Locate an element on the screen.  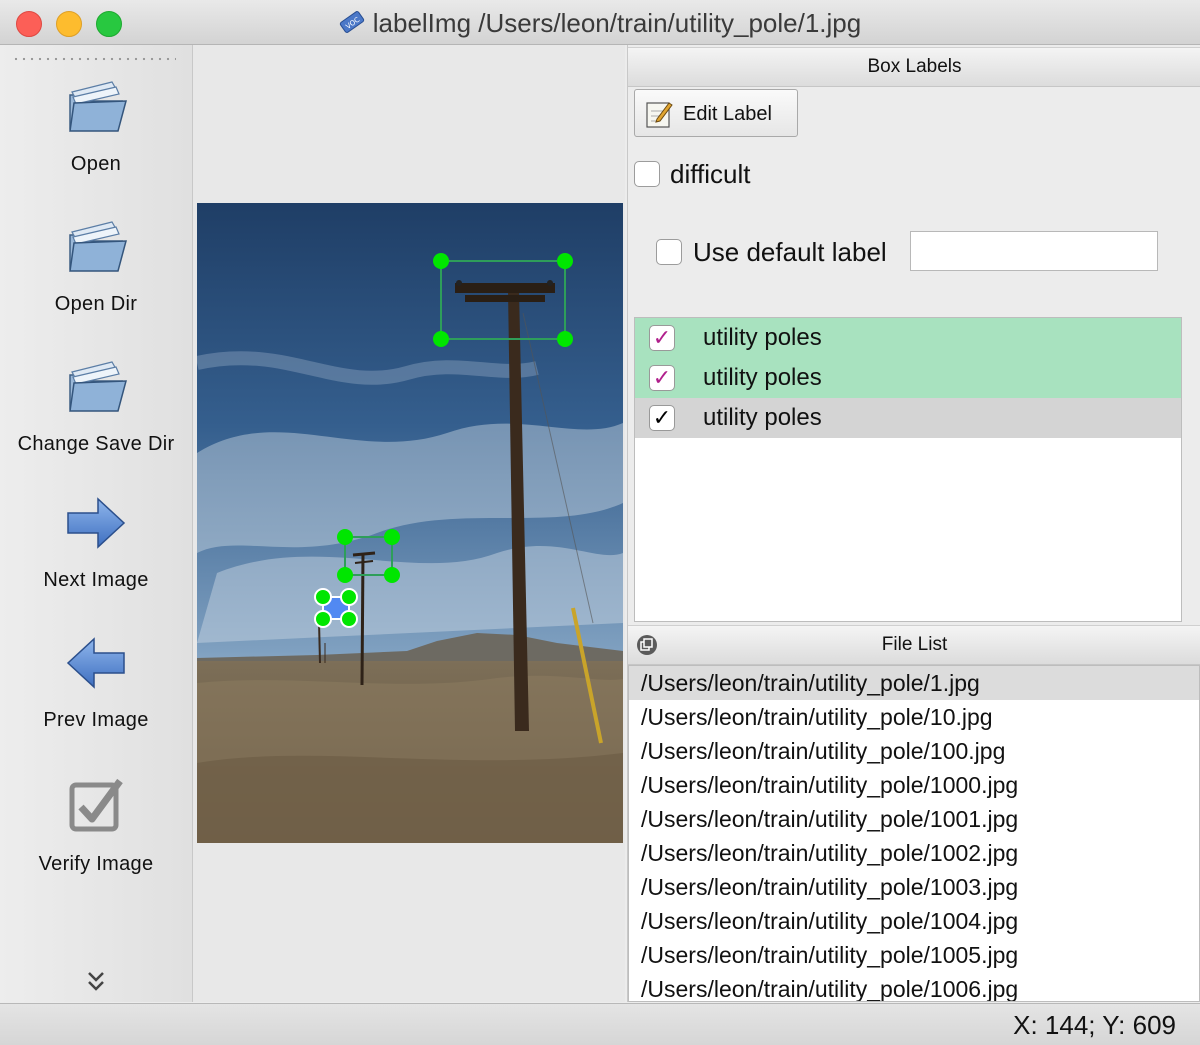
arrow-left-icon is located at coordinates (95, 663).